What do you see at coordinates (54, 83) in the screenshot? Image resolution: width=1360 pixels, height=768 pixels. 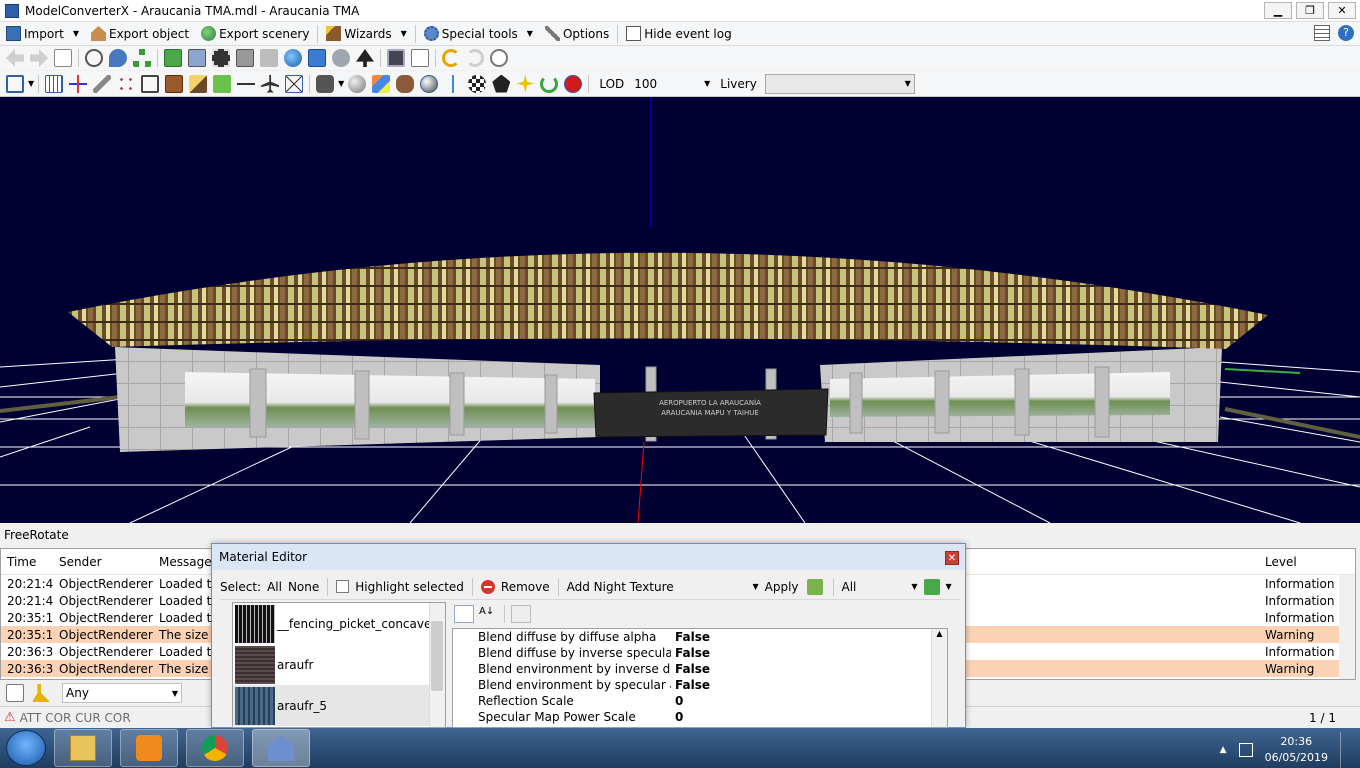 I see `grid-icon` at bounding box center [54, 83].